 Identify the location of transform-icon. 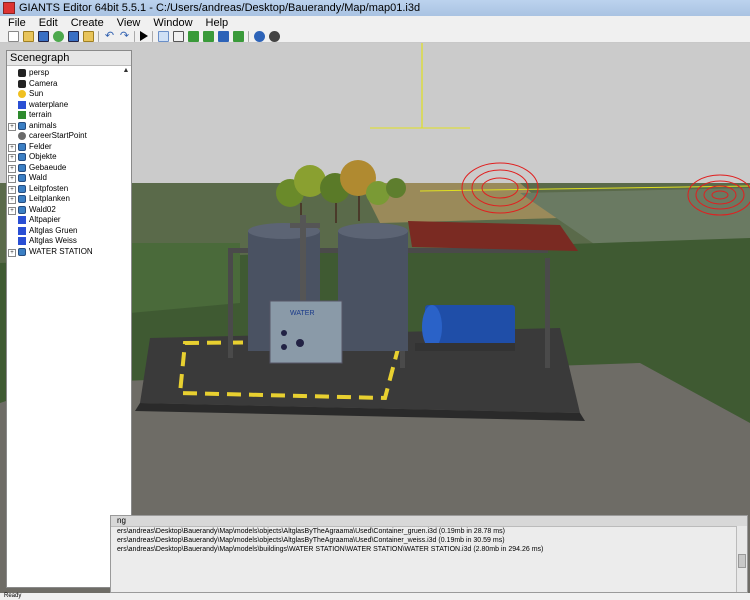
(22, 136).